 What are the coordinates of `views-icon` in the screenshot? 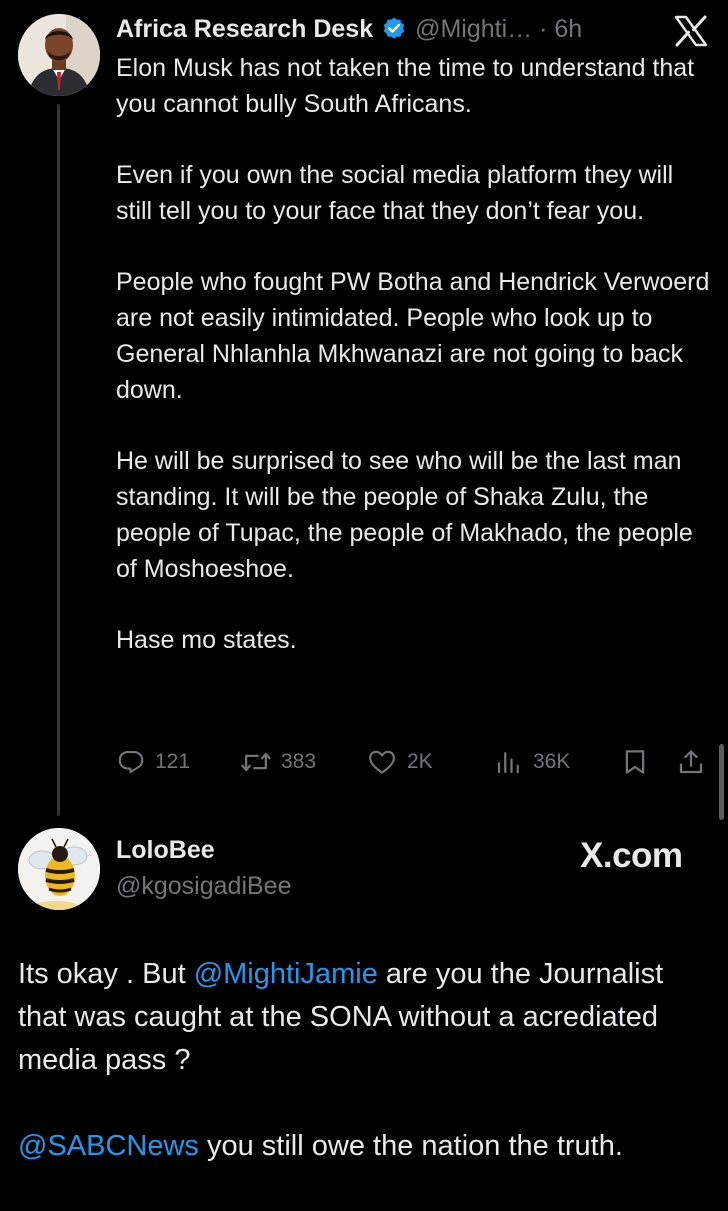 It's located at (509, 762).